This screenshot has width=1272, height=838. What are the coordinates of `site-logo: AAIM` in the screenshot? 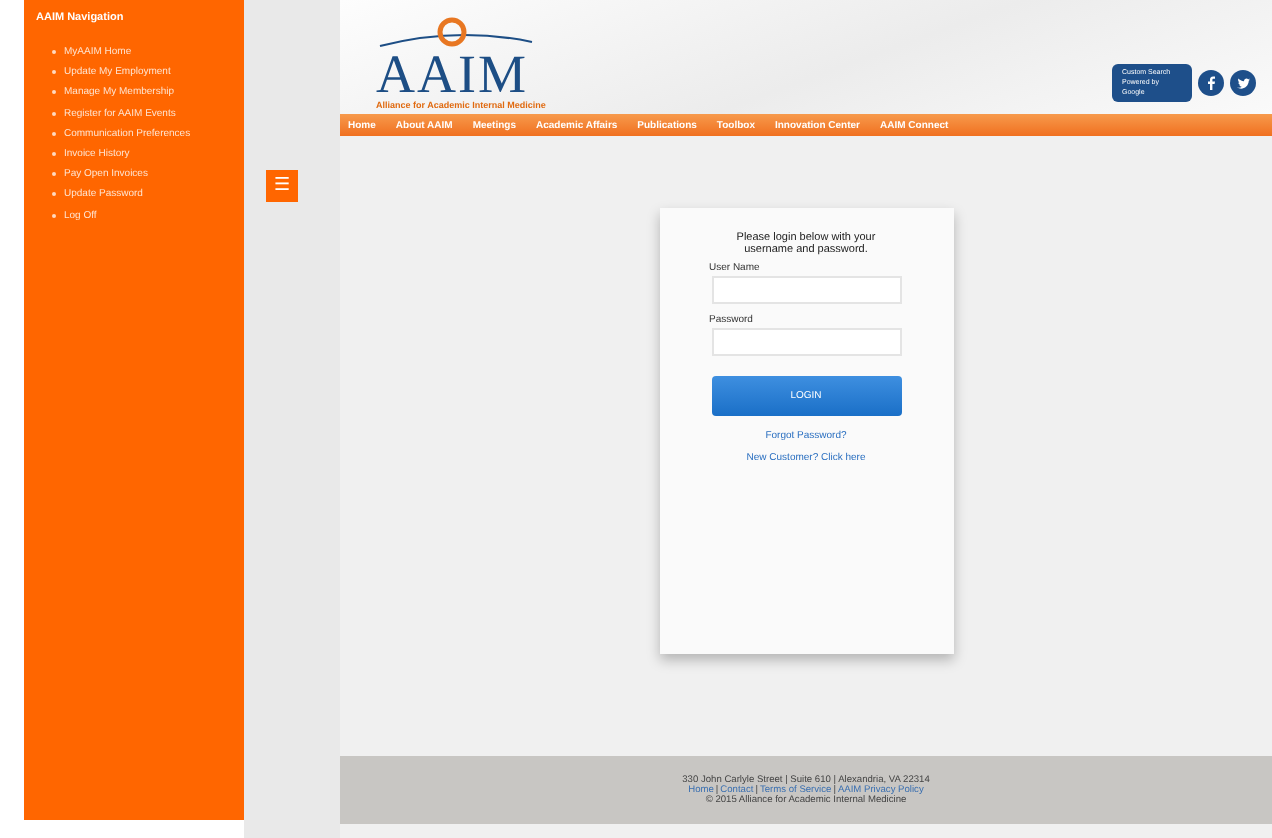 It's located at (452, 74).